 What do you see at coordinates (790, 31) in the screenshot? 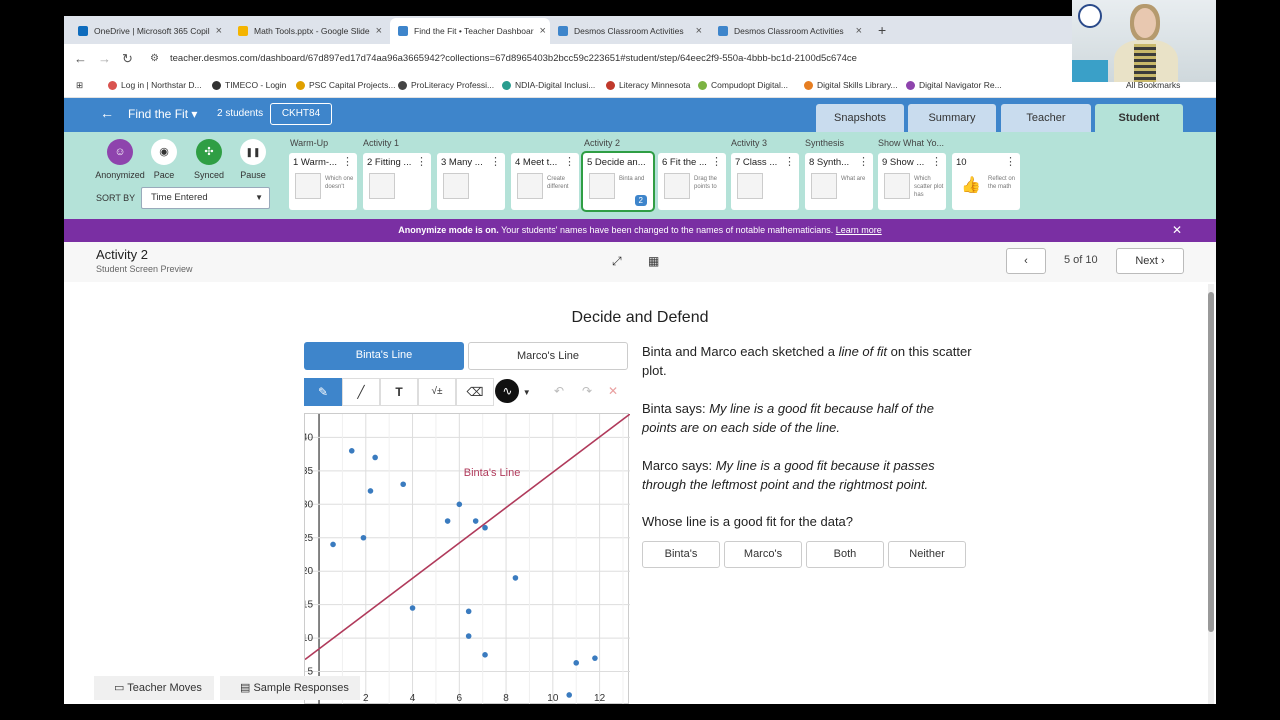
I see `browser-tab-desmos-2: Desmos Classroom Activities ×` at bounding box center [790, 31].